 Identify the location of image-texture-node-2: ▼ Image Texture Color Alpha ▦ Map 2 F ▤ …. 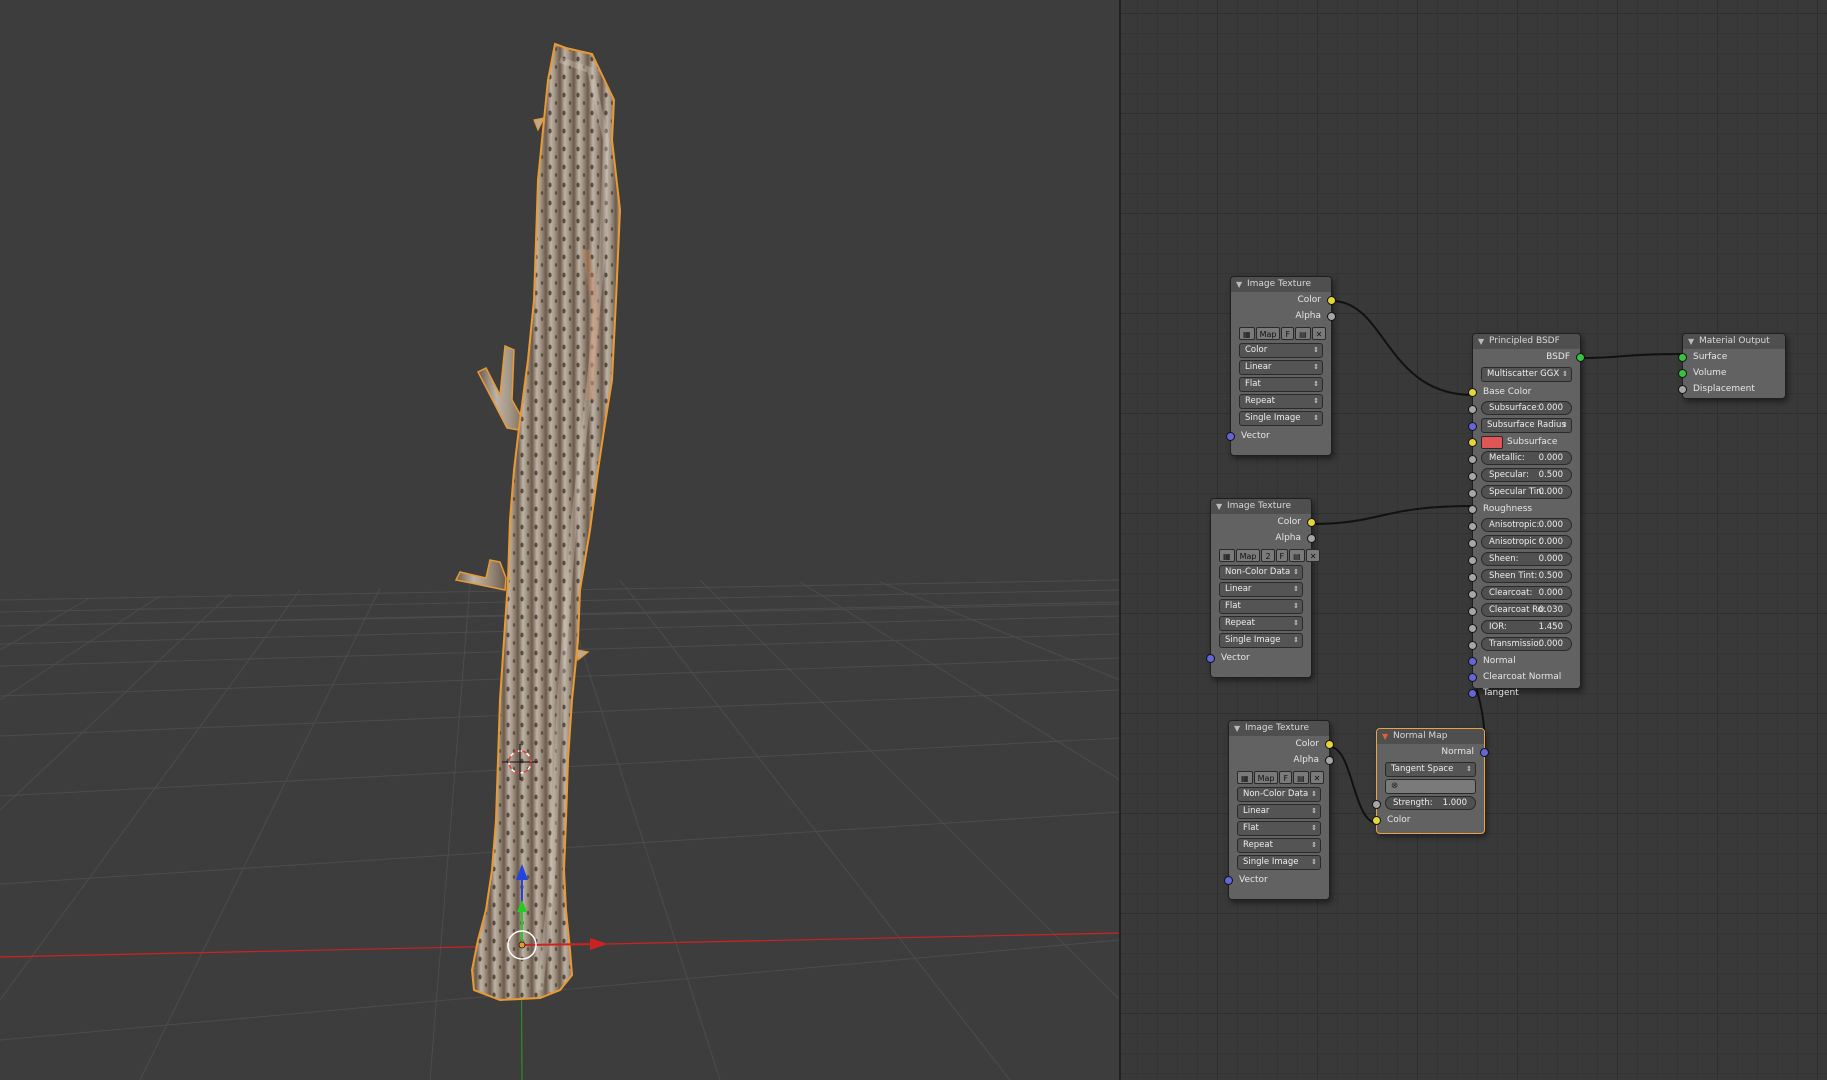
(1263, 588).